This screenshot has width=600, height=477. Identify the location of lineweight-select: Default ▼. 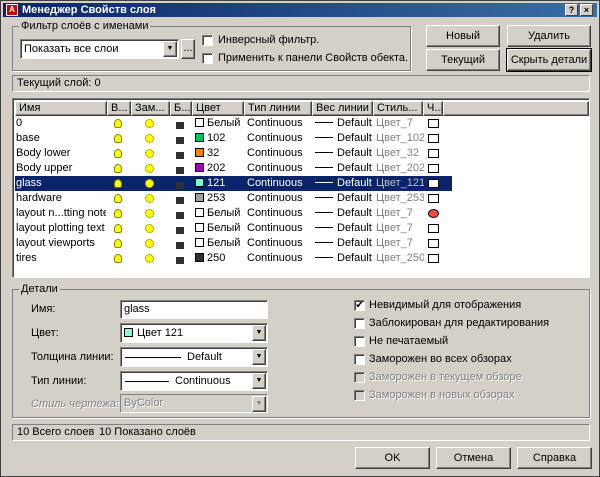
(194, 357).